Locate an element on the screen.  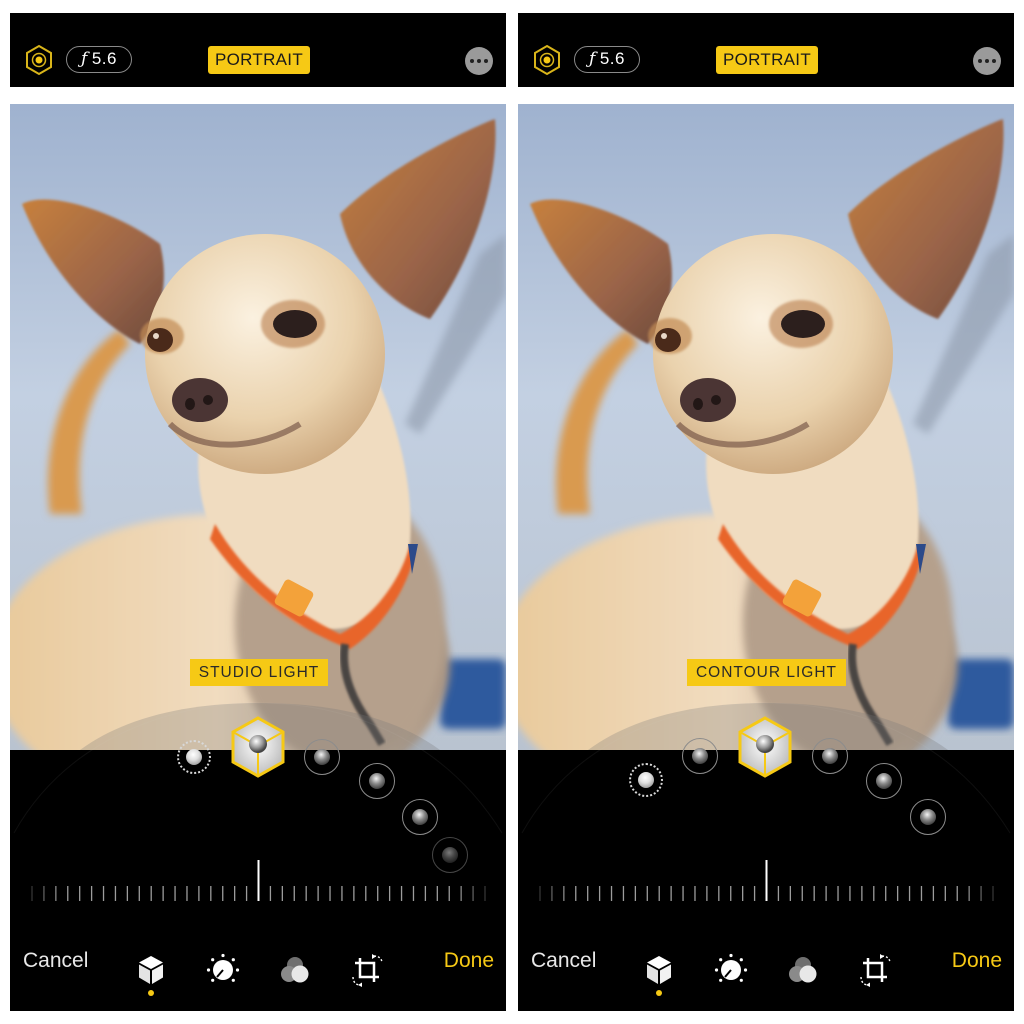
lighting-option-contour-light is located at coordinates (322, 757).